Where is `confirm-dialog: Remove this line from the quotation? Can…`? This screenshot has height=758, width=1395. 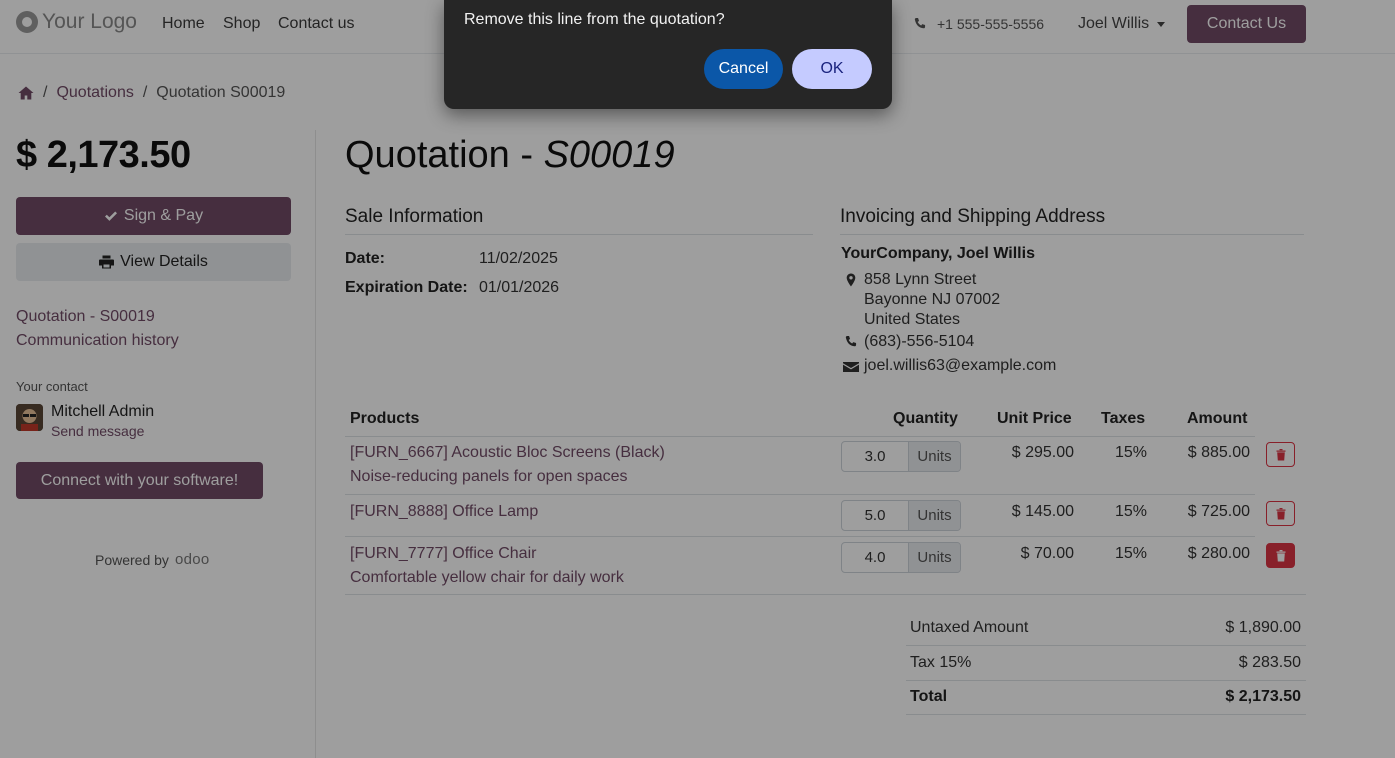 confirm-dialog: Remove this line from the quotation? Can… is located at coordinates (668, 54).